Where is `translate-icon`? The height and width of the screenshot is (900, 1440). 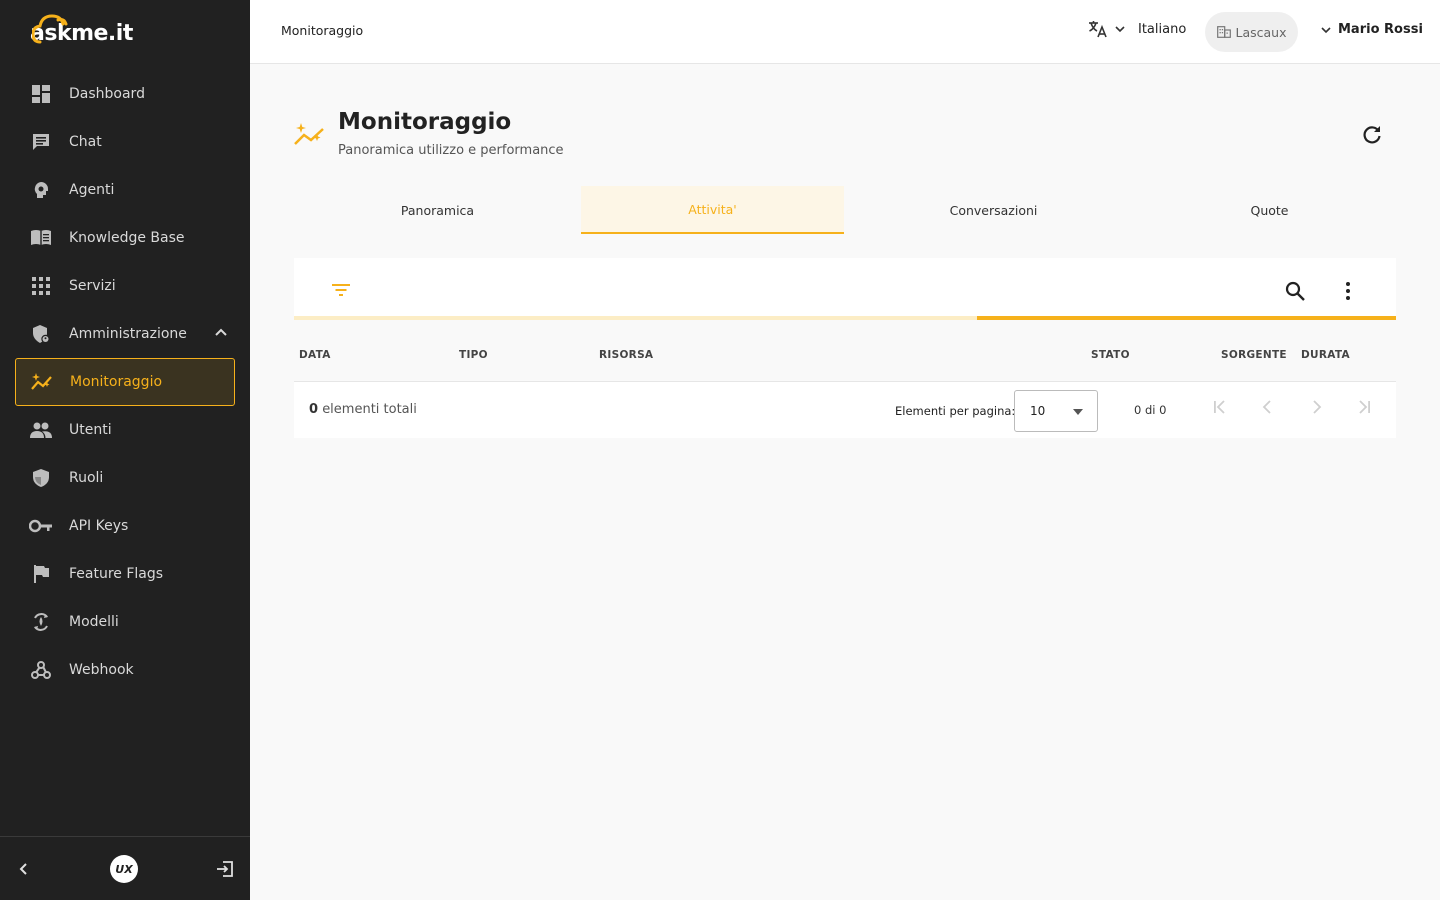 translate-icon is located at coordinates (1098, 29).